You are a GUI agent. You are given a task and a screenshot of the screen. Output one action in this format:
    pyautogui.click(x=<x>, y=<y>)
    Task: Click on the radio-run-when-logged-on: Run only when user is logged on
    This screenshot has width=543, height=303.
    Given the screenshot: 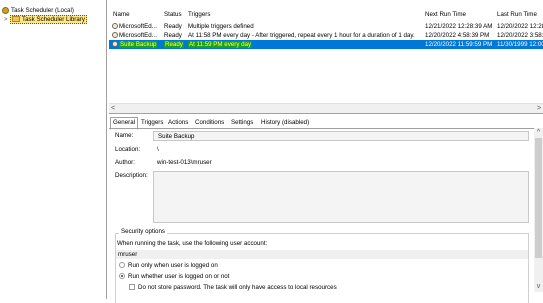 What is the action you would take?
    pyautogui.click(x=168, y=265)
    